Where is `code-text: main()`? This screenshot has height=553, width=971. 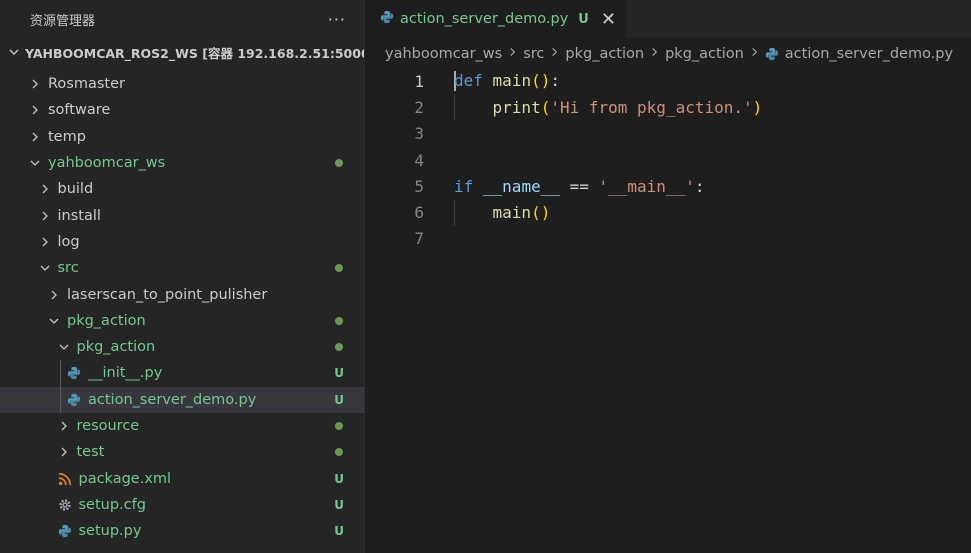
code-text: main() is located at coordinates (502, 213).